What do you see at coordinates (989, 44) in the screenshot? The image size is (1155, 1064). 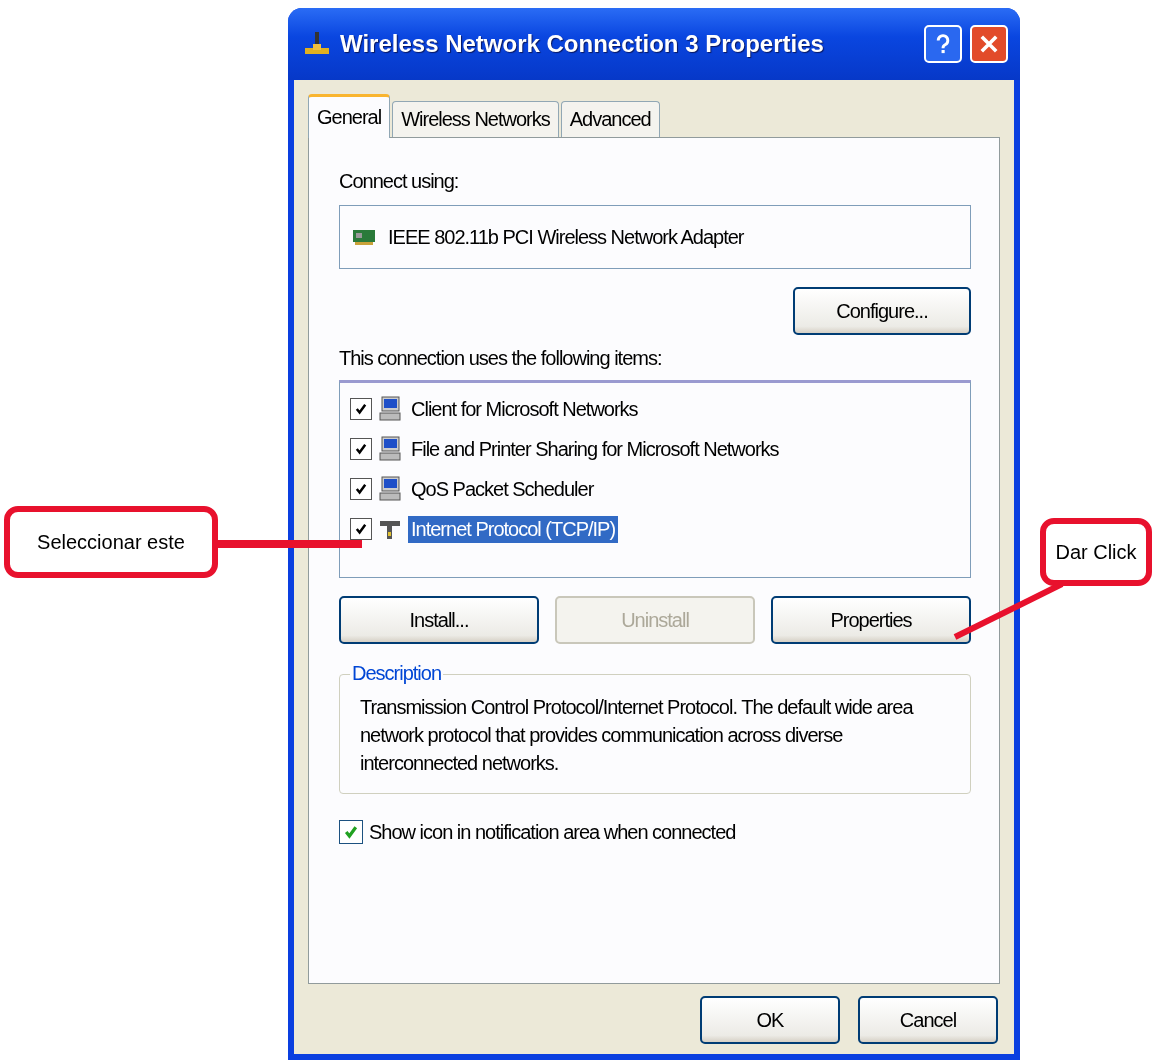 I see `close-button` at bounding box center [989, 44].